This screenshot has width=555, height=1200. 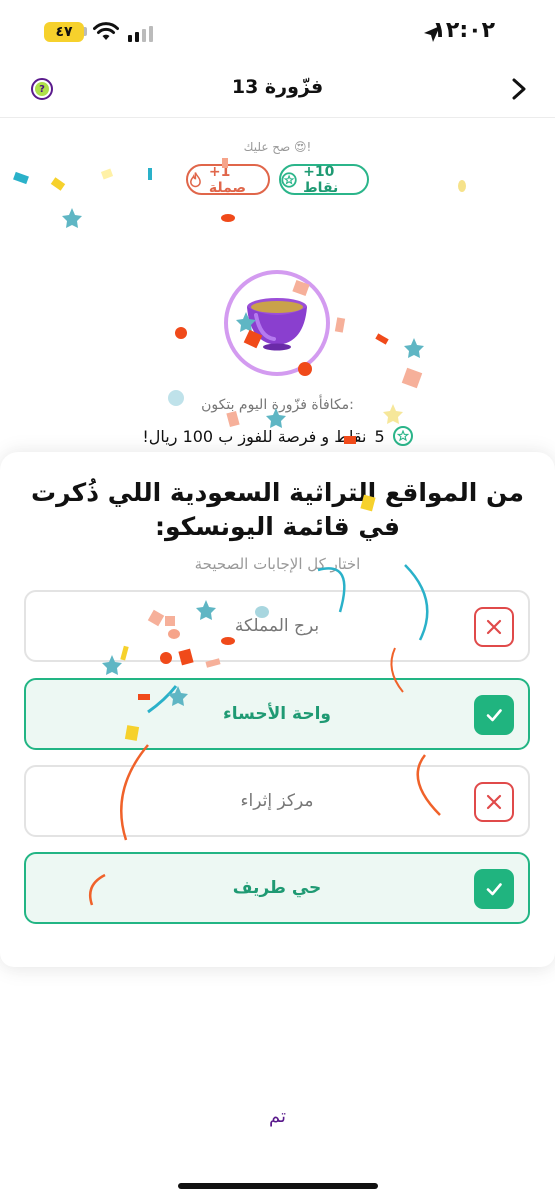 I want to click on status-bar: ٤٧ ١٢:٠٢, so click(x=277, y=31).